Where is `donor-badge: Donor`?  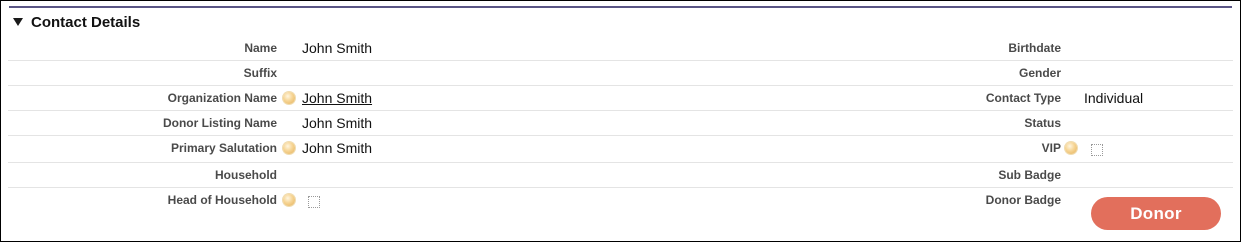
donor-badge: Donor is located at coordinates (1156, 213).